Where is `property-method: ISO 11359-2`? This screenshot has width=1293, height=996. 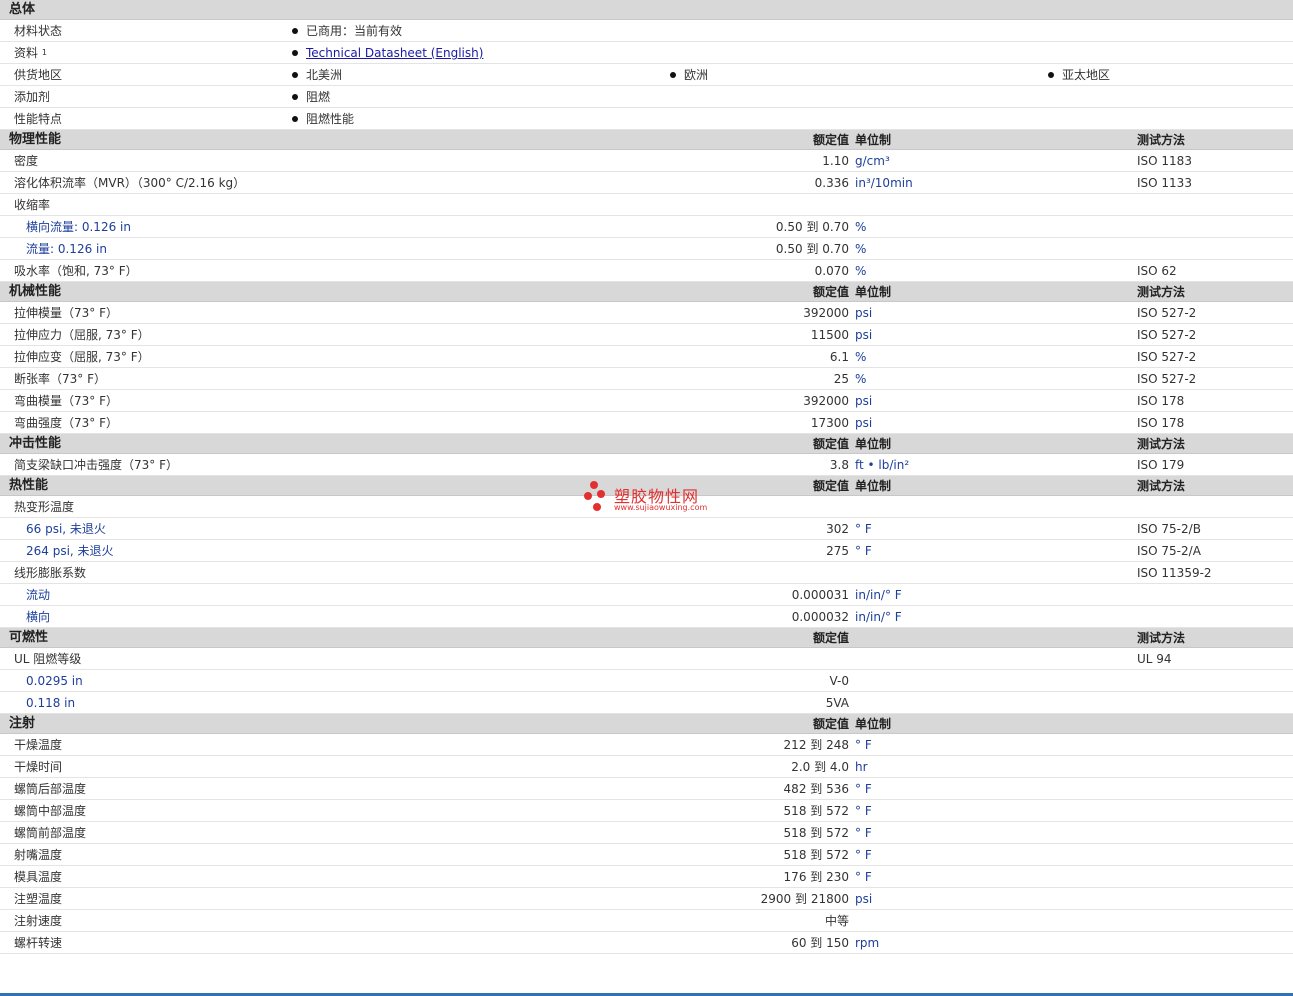
property-method: ISO 11359-2 is located at coordinates (1174, 573).